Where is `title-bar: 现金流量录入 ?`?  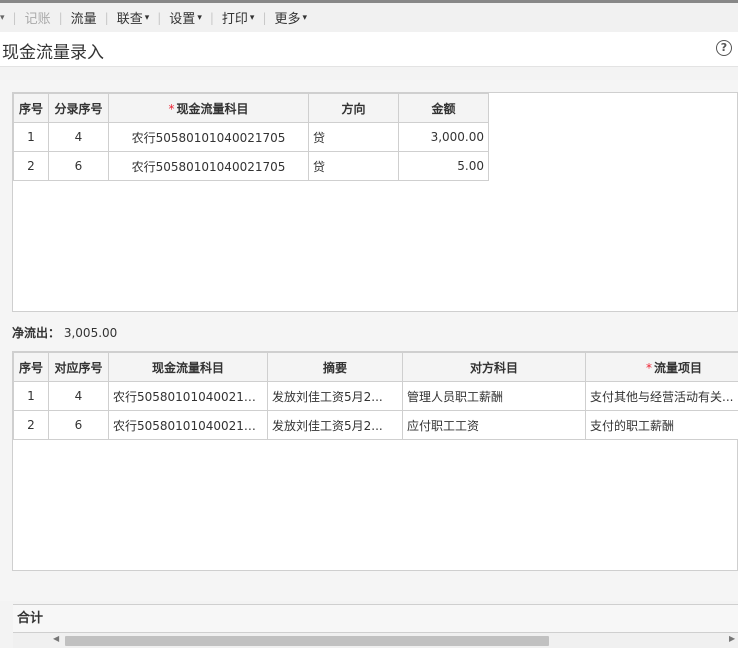 title-bar: 现金流量录入 ? is located at coordinates (369, 49).